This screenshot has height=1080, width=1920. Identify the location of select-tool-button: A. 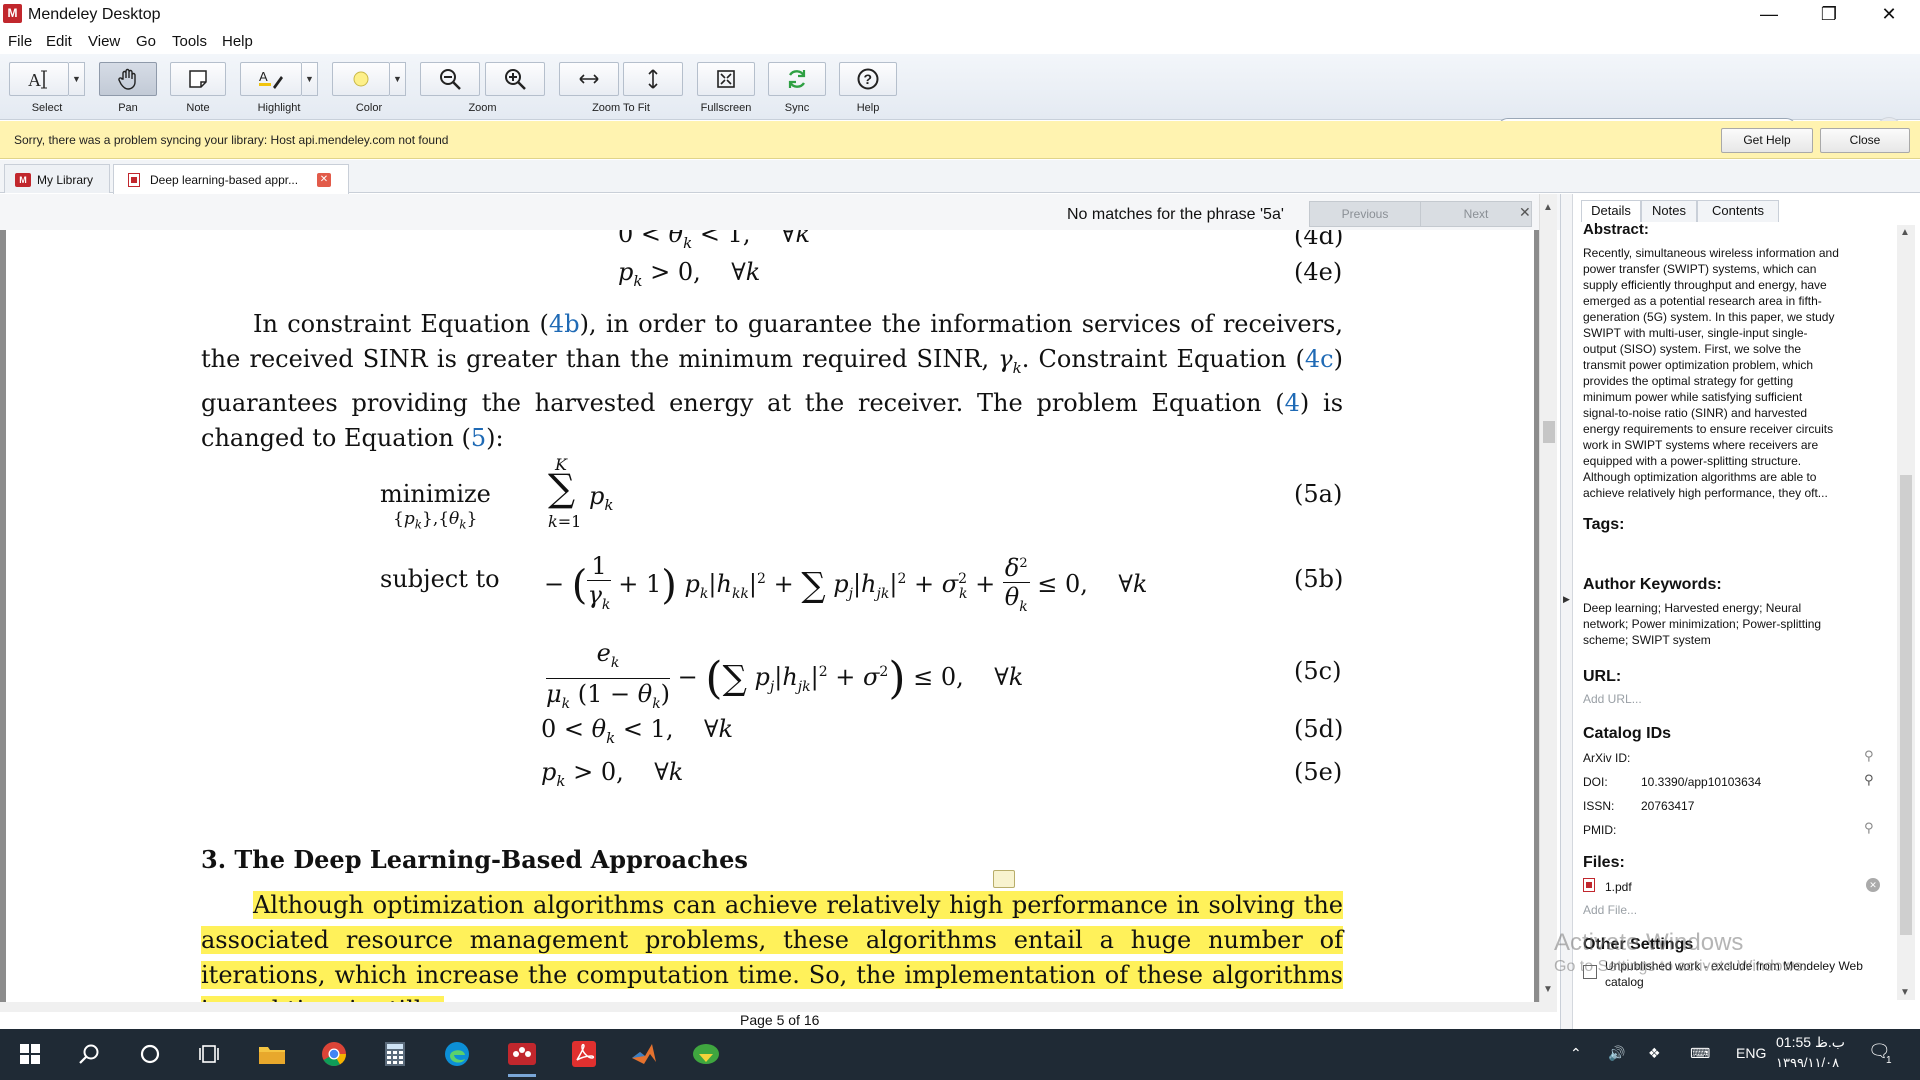
(39, 79).